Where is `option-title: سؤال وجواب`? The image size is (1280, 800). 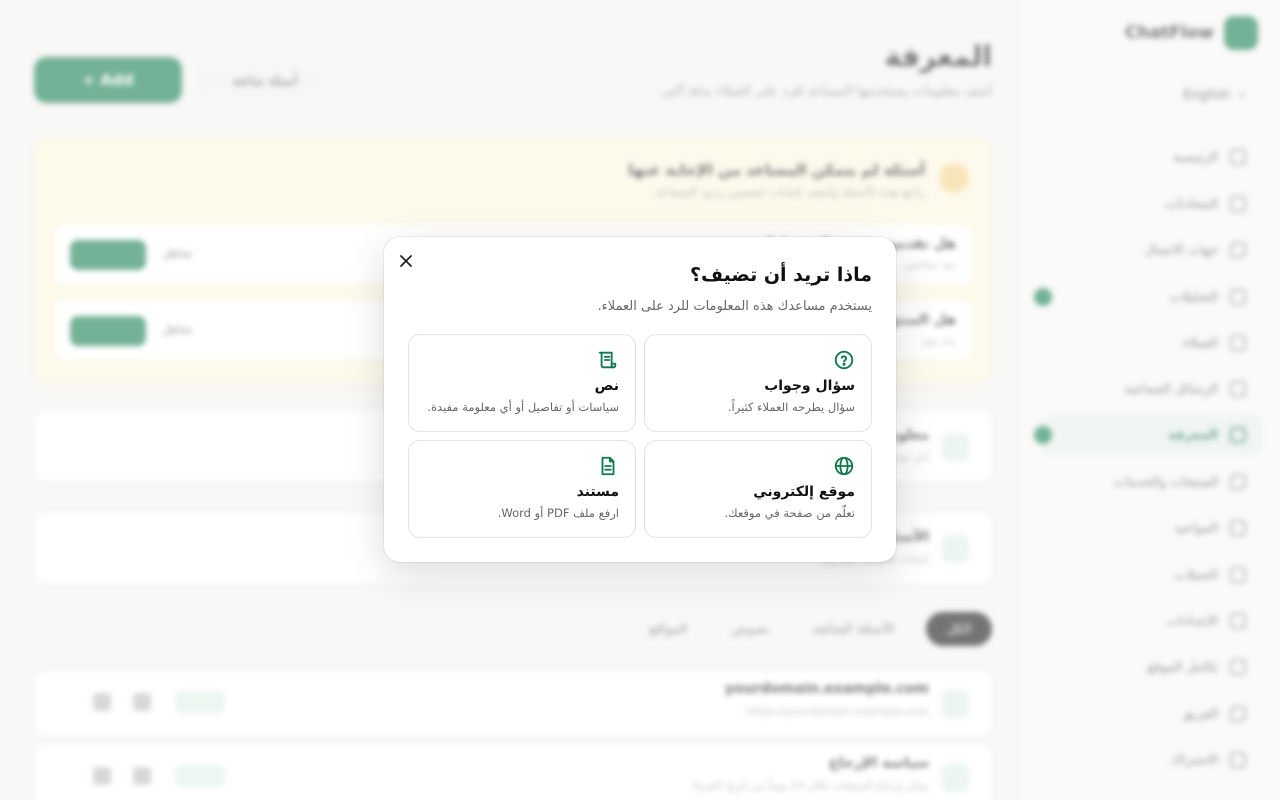
option-title: سؤال وجواب is located at coordinates (809, 386).